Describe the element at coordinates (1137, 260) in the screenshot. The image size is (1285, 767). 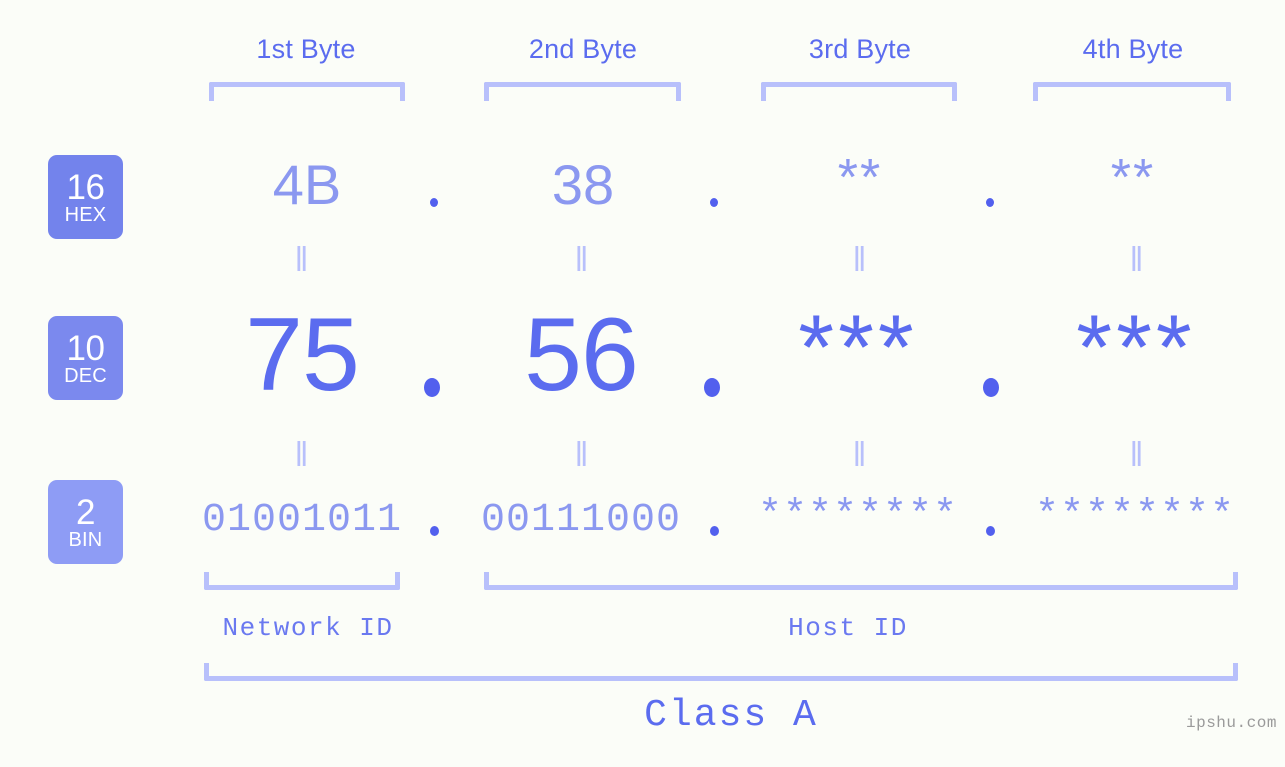
I see `equals-hex-dec-4: ‖` at that location.